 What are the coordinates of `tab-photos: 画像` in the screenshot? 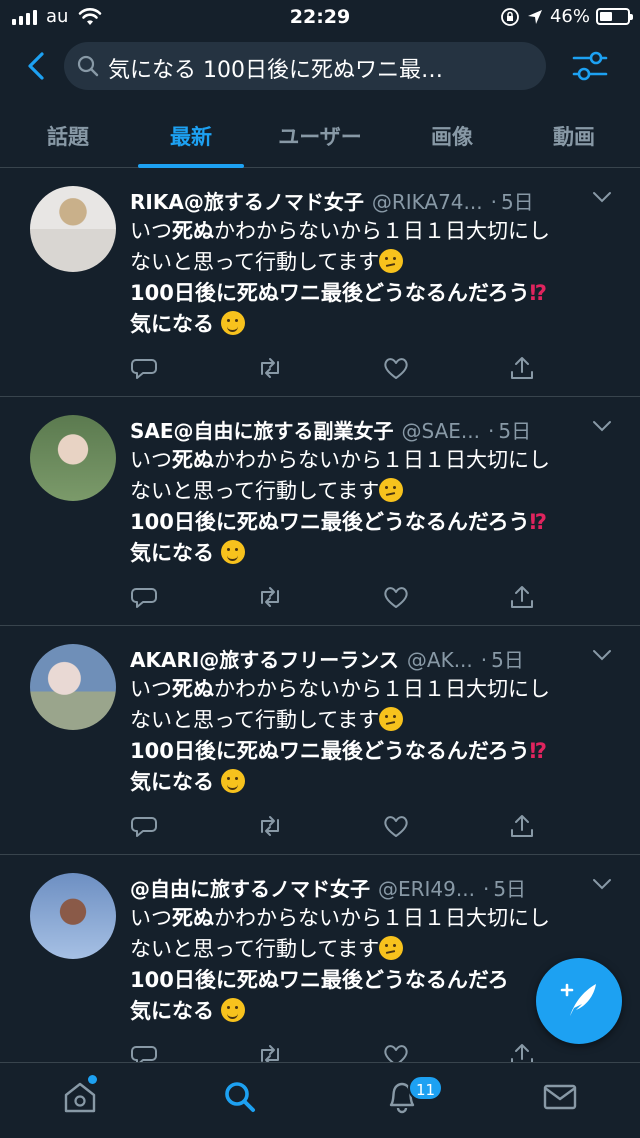 It's located at (452, 136).